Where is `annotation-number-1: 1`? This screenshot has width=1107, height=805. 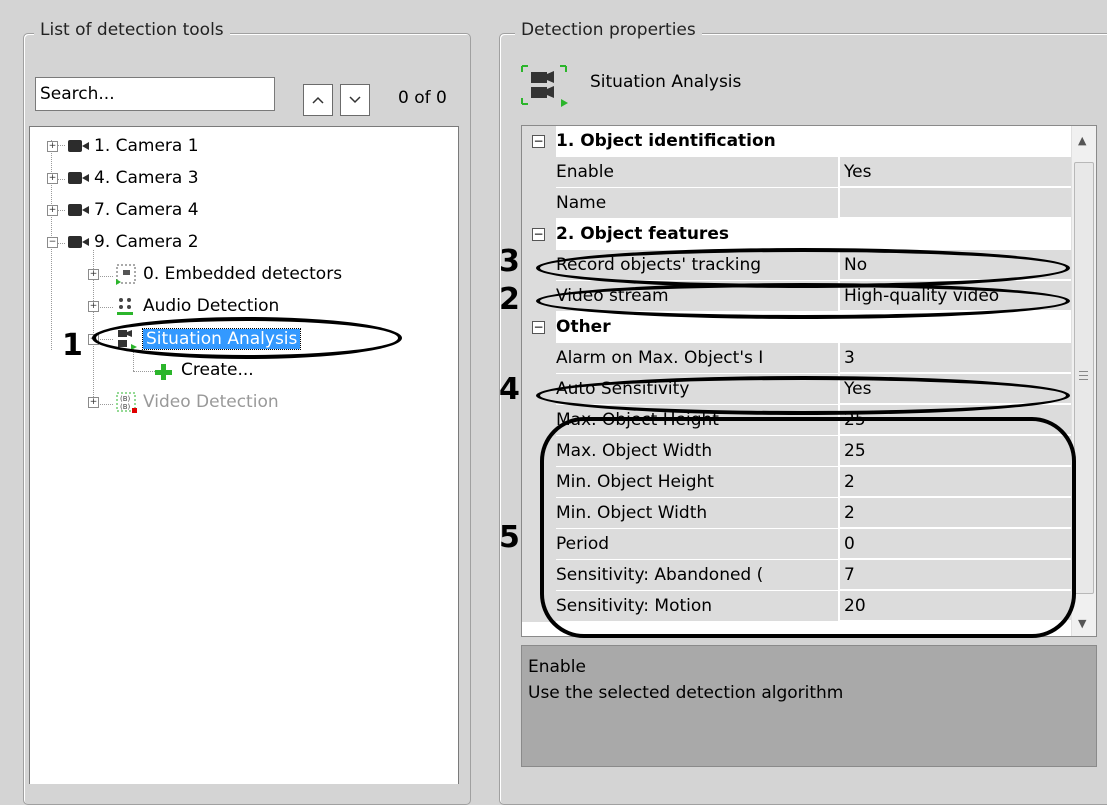 annotation-number-1: 1 is located at coordinates (72, 345).